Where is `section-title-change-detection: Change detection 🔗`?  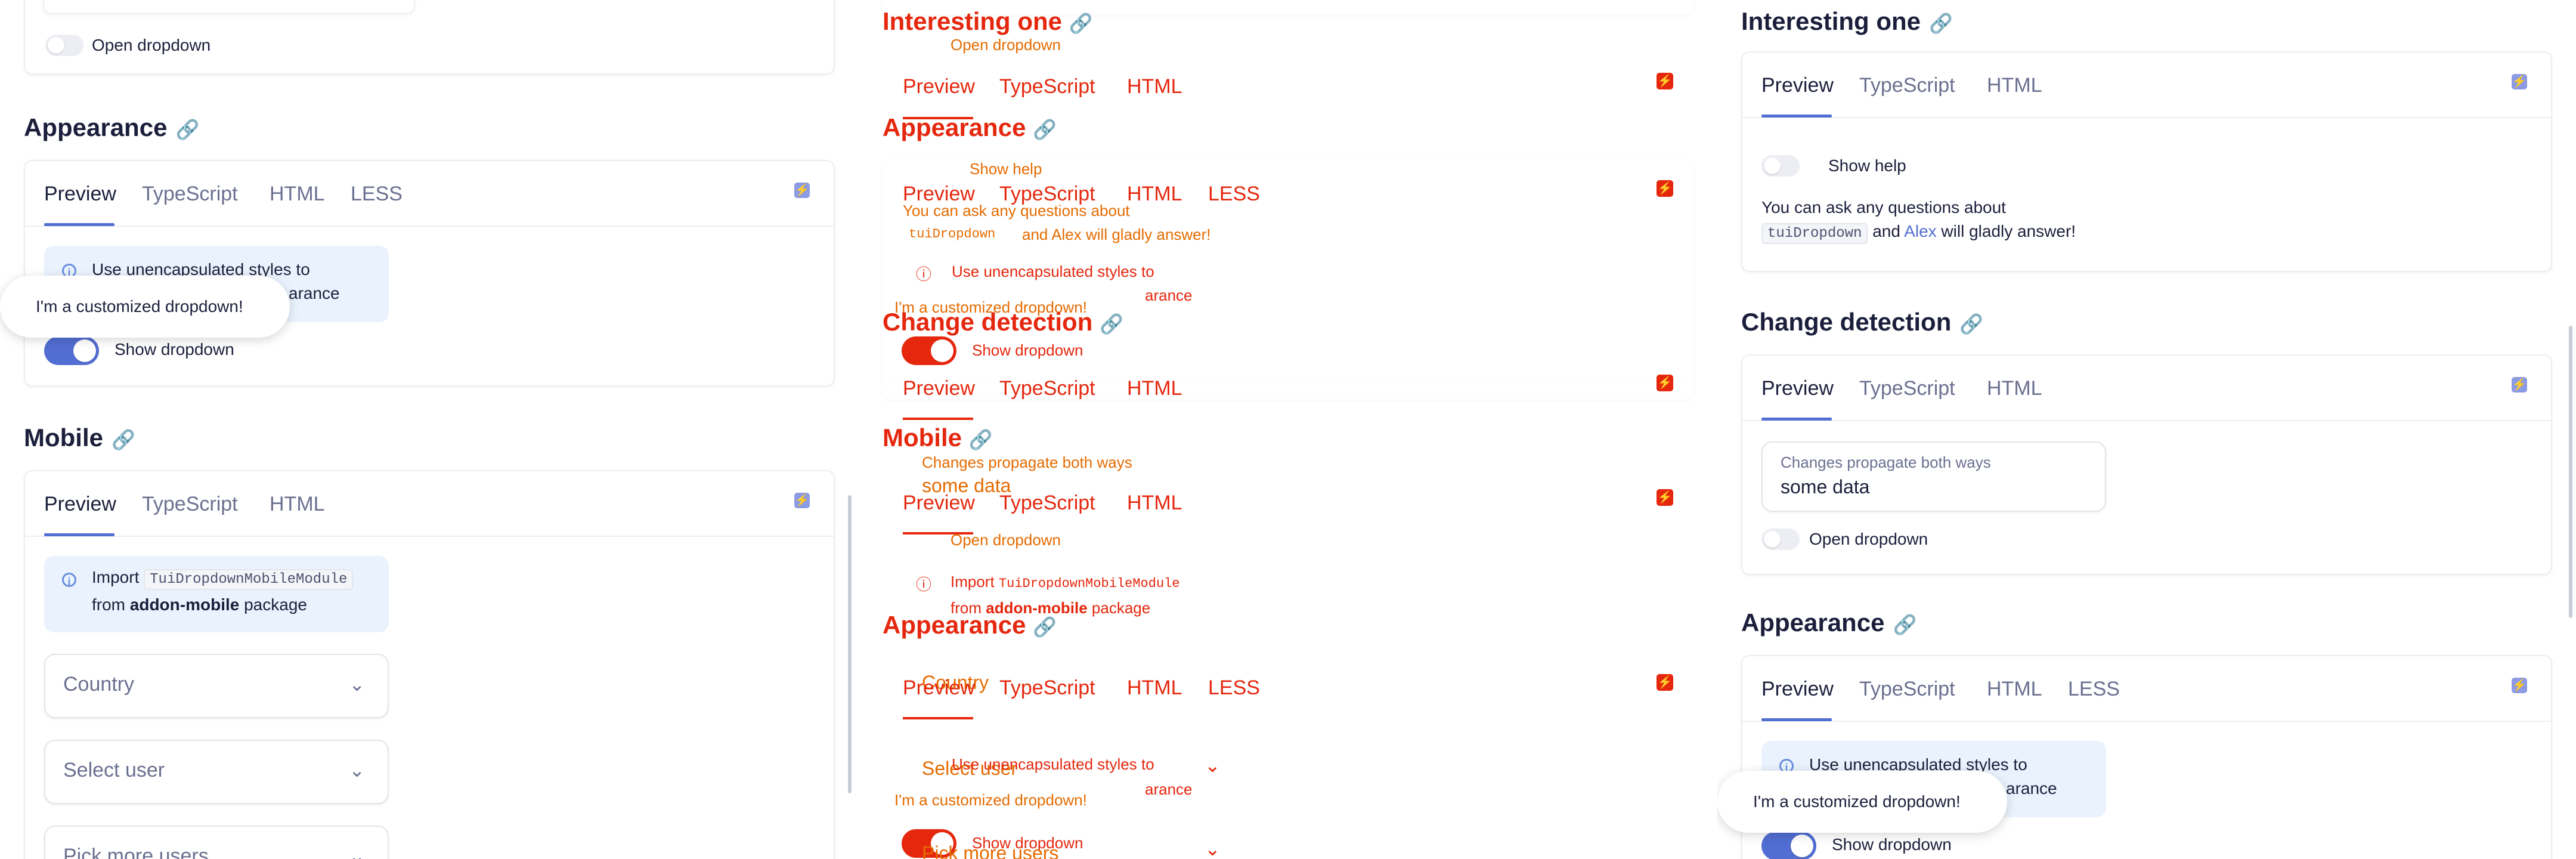 section-title-change-detection: Change detection 🔗 is located at coordinates (1863, 322).